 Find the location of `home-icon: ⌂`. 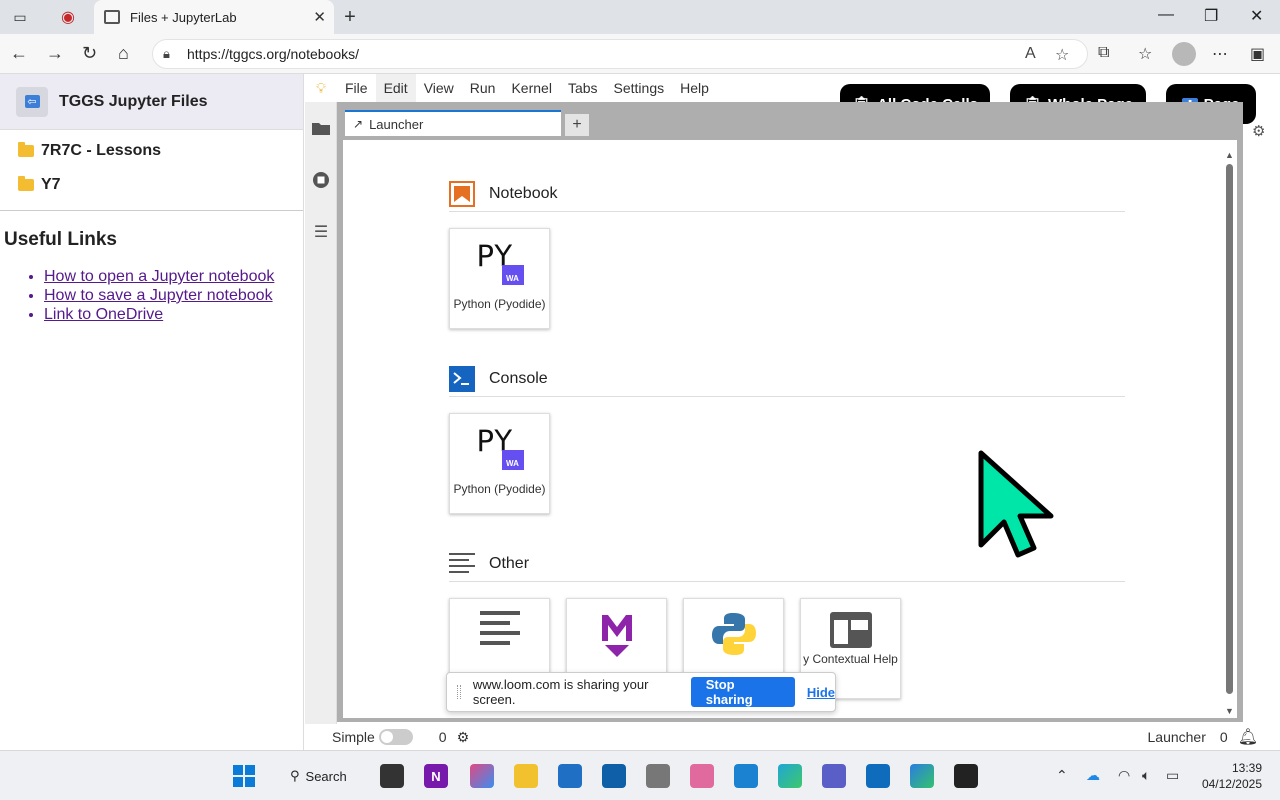

home-icon: ⌂ is located at coordinates (123, 53).